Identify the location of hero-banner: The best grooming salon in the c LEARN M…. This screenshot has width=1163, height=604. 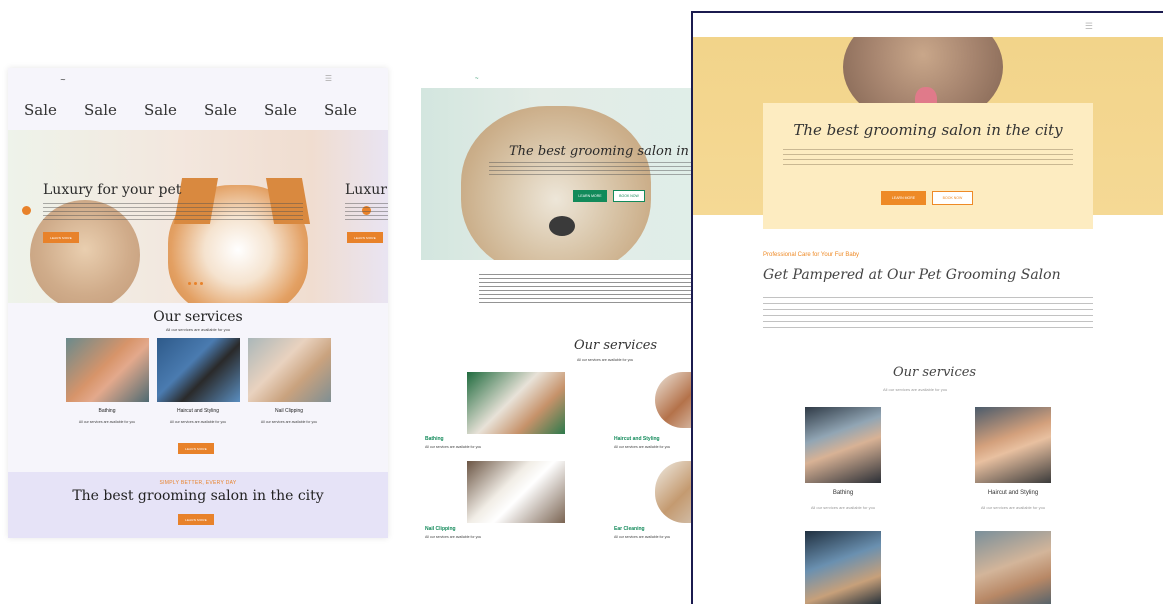
(565, 174).